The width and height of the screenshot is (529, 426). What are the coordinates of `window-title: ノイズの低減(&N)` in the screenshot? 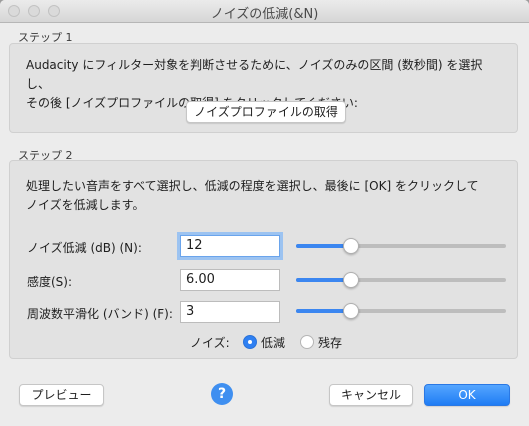 It's located at (264, 14).